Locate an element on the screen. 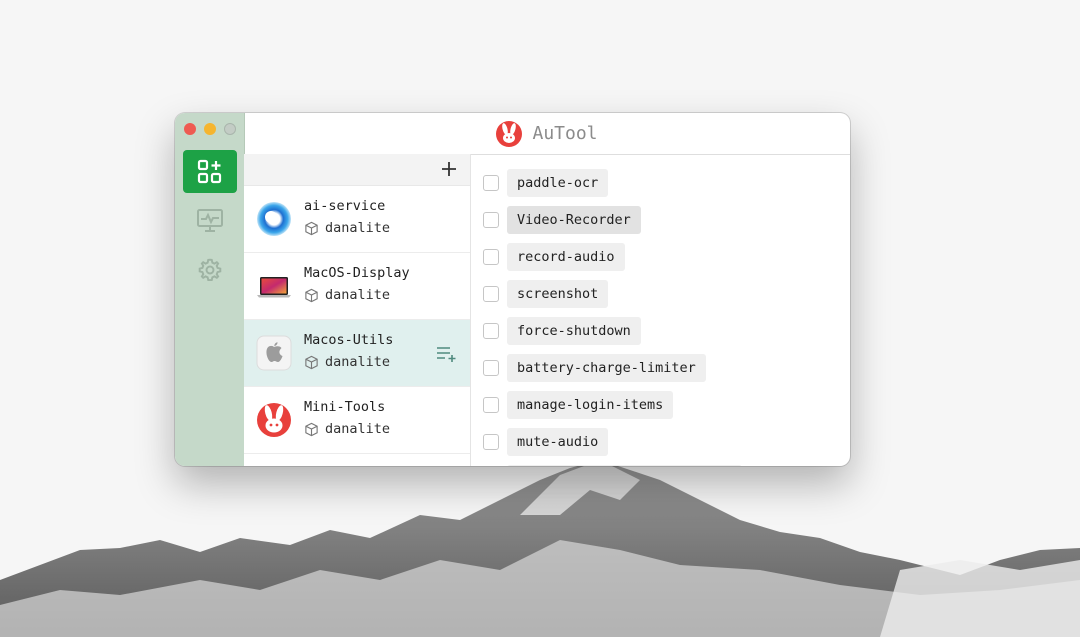  plugin-row: paddle-ocr is located at coordinates (546, 183).